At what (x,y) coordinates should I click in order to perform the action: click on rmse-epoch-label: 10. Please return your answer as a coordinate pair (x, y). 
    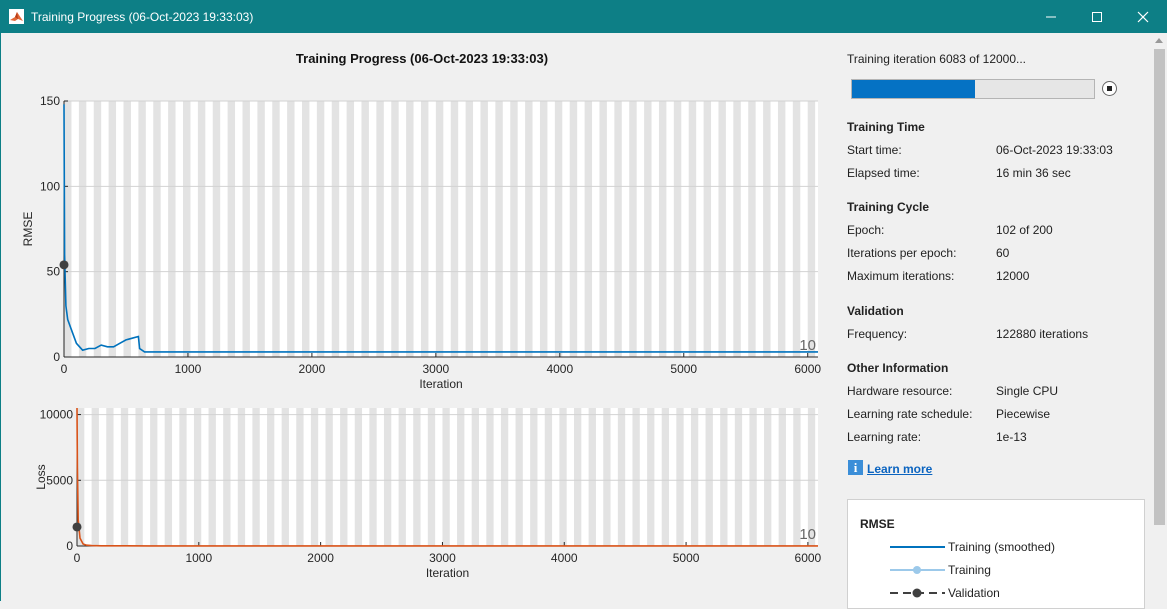
    Looking at the image, I should click on (807, 345).